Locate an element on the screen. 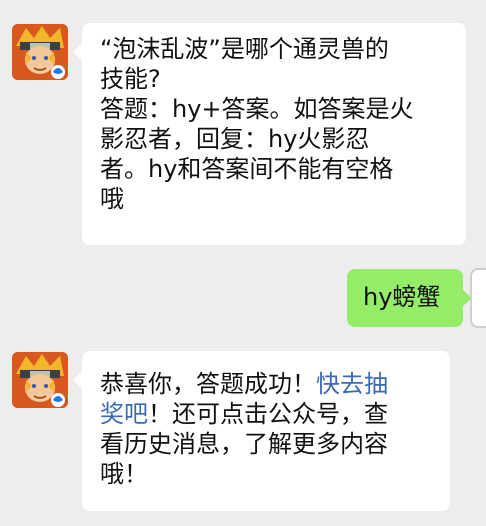 This screenshot has width=486, height=526. message-text: 恭喜你，答题成功！ is located at coordinates (208, 384).